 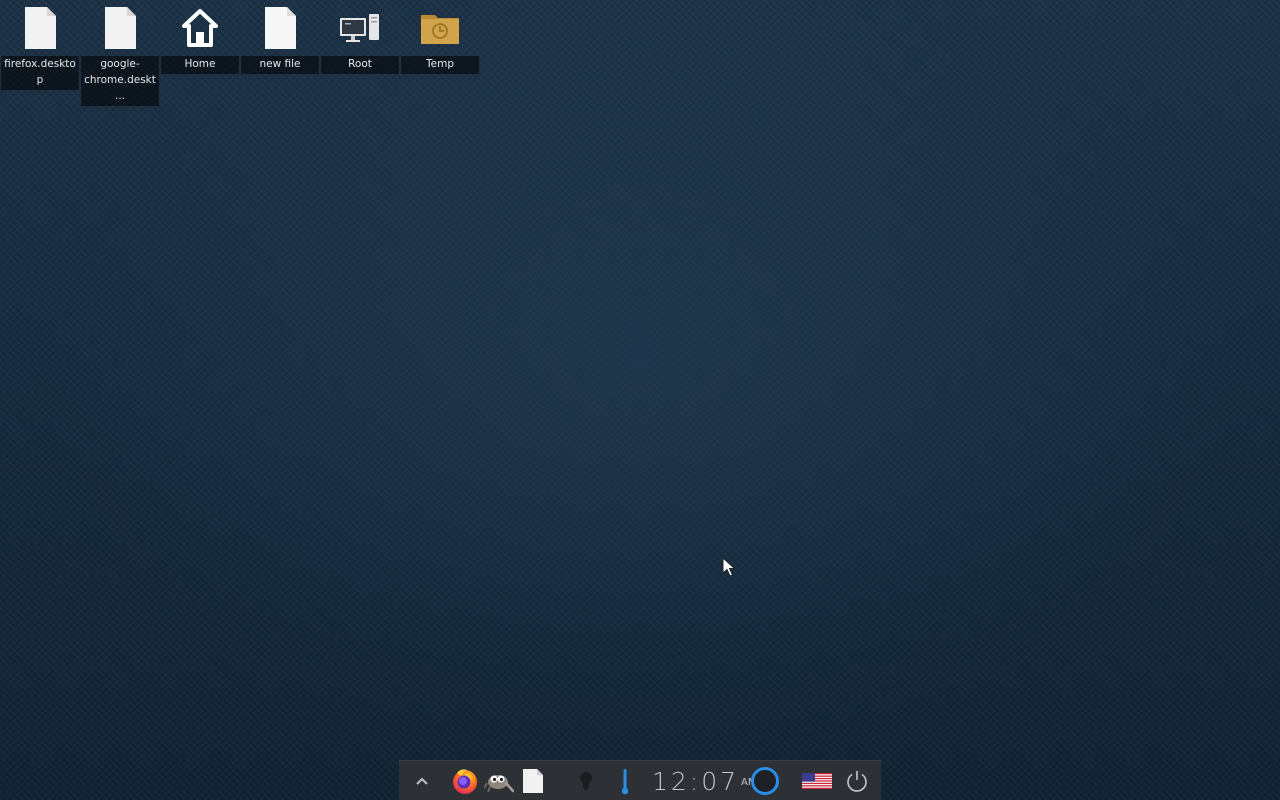 I want to click on power-button, so click(x=857, y=780).